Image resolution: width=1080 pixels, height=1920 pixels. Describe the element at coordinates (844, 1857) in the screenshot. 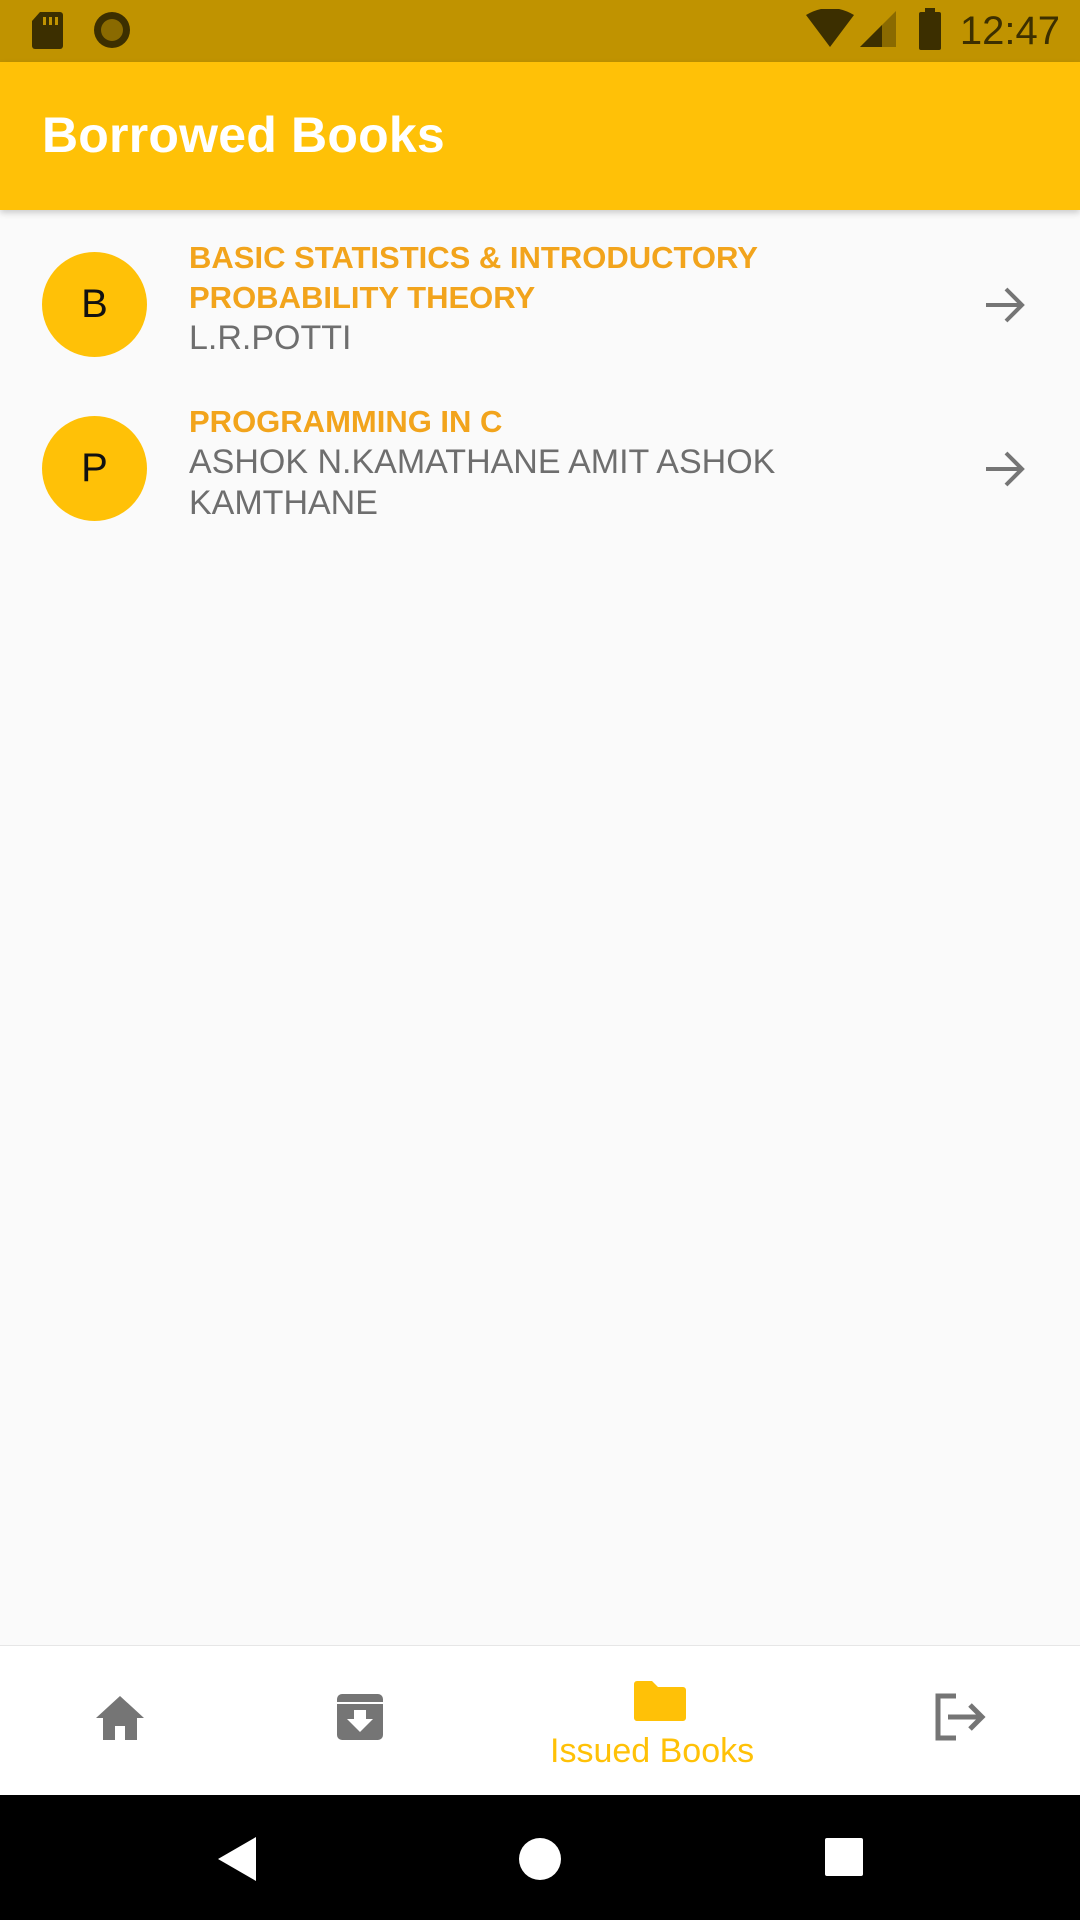

I see `recents-icon` at that location.